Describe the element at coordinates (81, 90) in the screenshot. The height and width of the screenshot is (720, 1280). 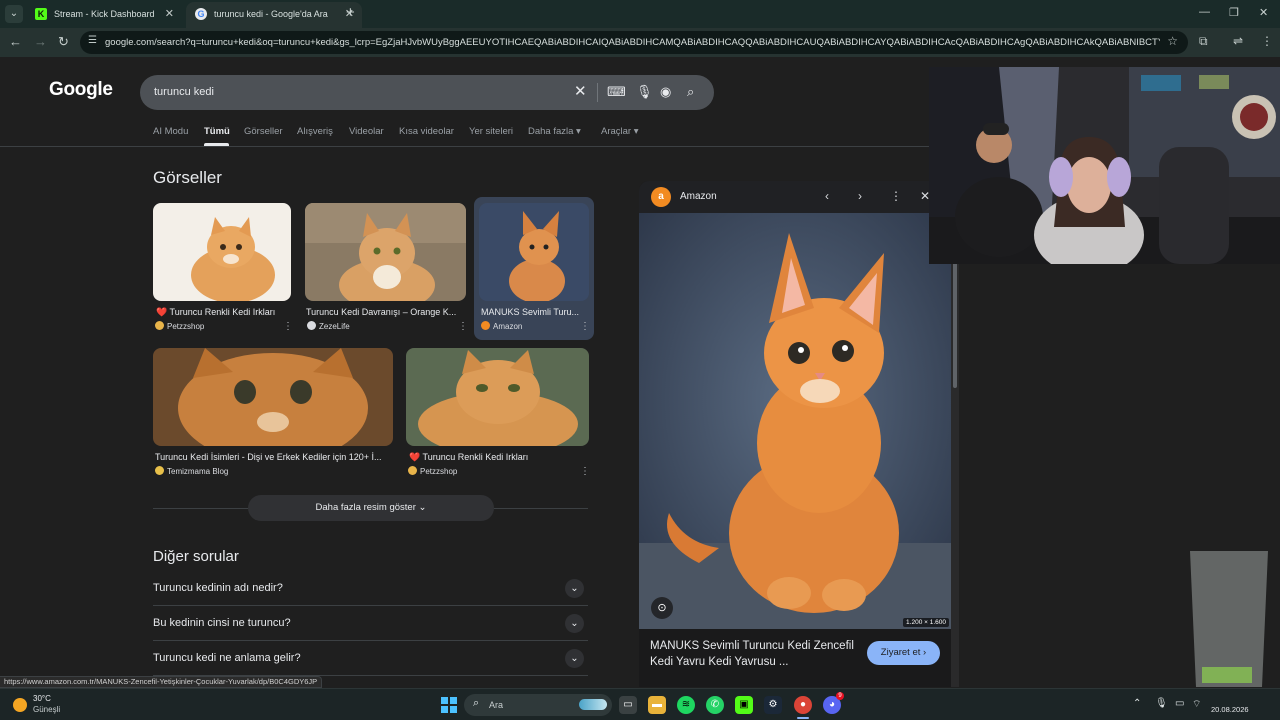
I see `google-logo: Google` at that location.